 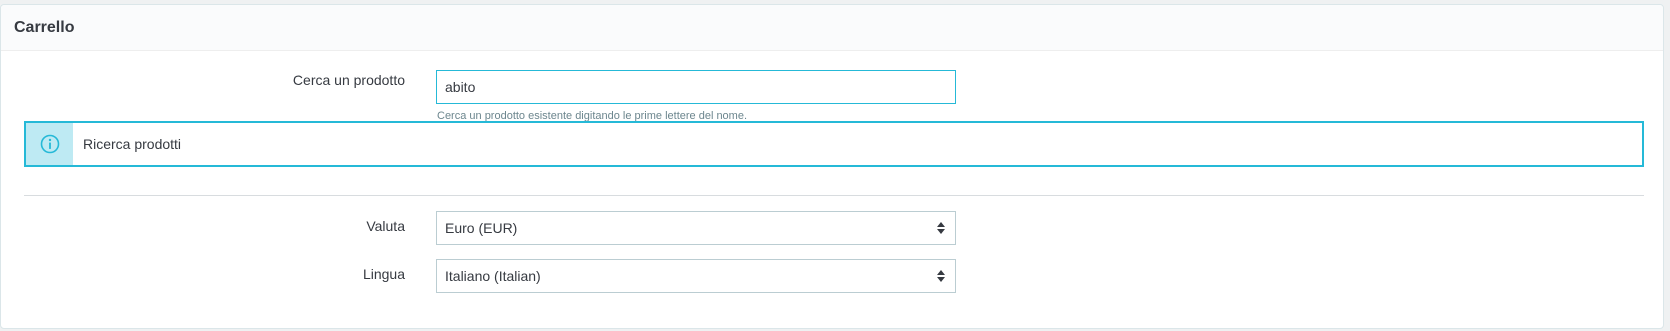 I want to click on product-search-input: abito, so click(x=696, y=87).